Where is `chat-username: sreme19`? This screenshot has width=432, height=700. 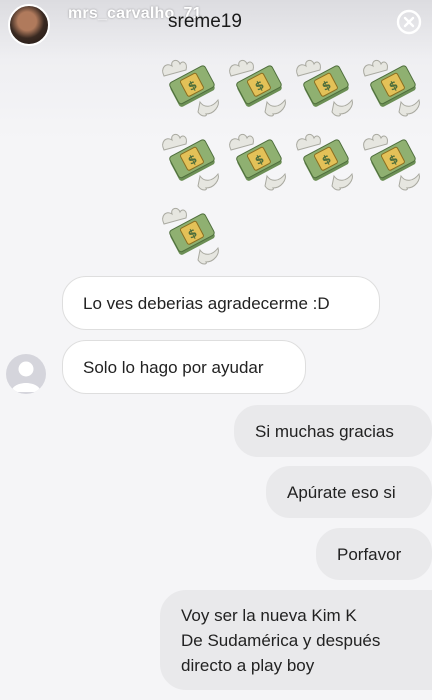 chat-username: sreme19 is located at coordinates (205, 21).